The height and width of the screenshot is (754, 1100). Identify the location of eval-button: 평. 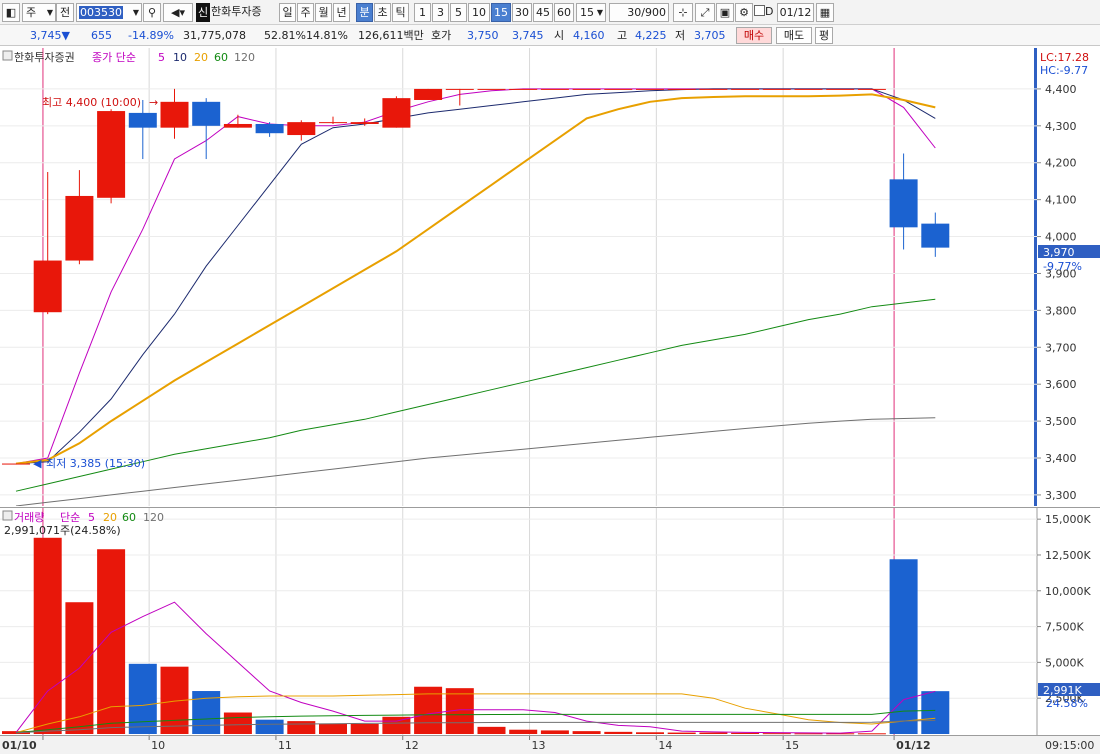
(824, 35).